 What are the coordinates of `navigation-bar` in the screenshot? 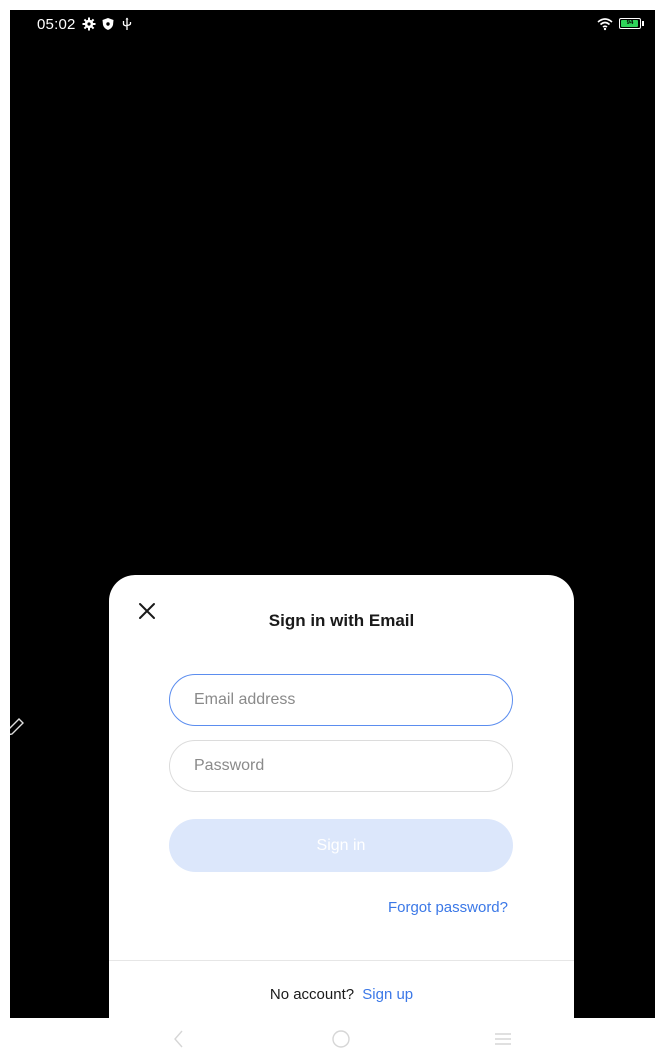 It's located at (332, 1037).